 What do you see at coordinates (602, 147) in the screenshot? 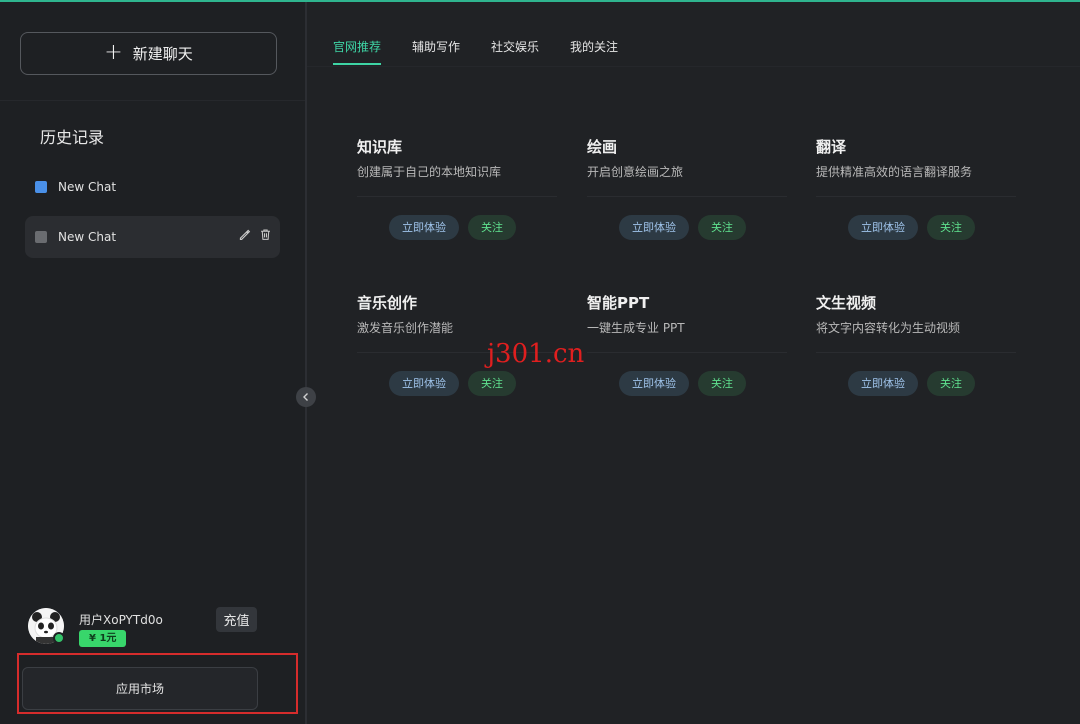
I see `card-title: 绘画` at bounding box center [602, 147].